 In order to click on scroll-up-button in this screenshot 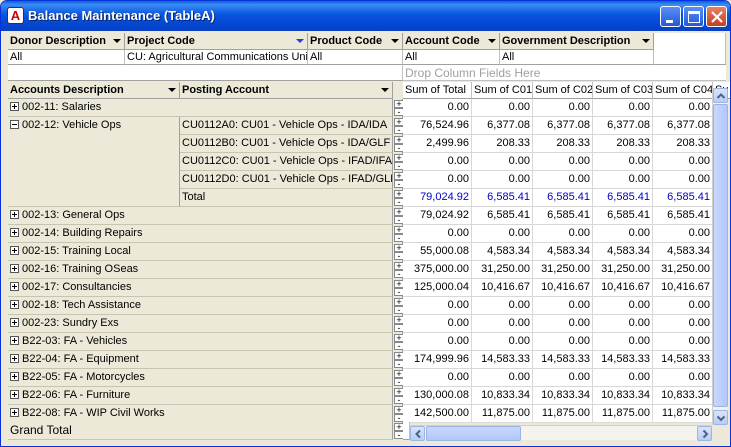, I will do `click(720, 95)`.